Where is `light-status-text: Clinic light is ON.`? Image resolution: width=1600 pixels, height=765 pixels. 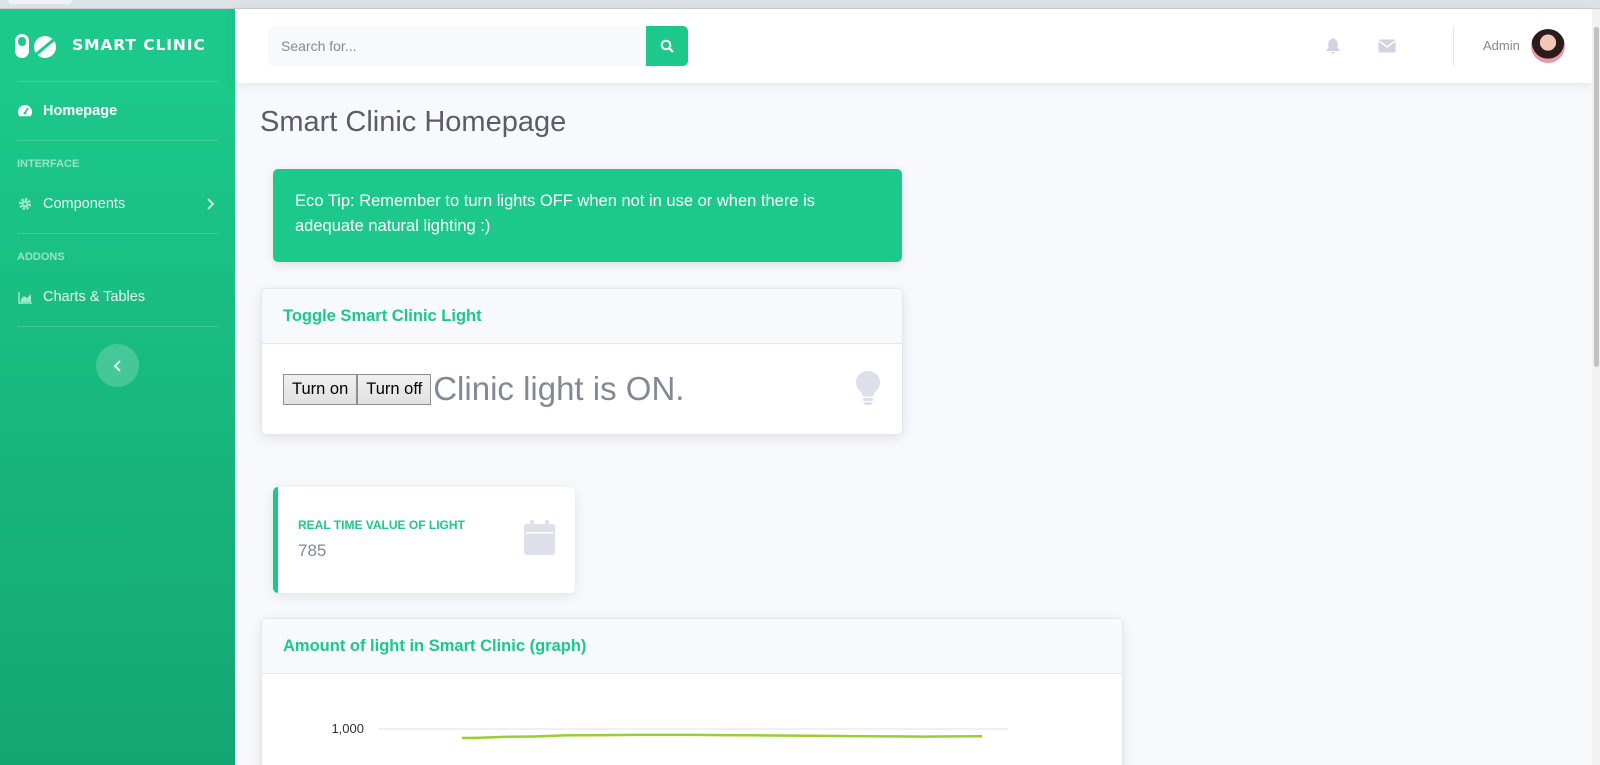 light-status-text: Clinic light is ON. is located at coordinates (559, 388).